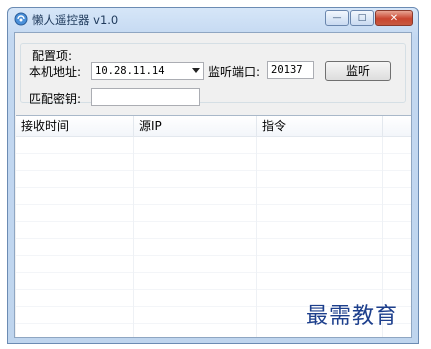 The width and height of the screenshot is (431, 349). I want to click on minimize-button: —, so click(337, 18).